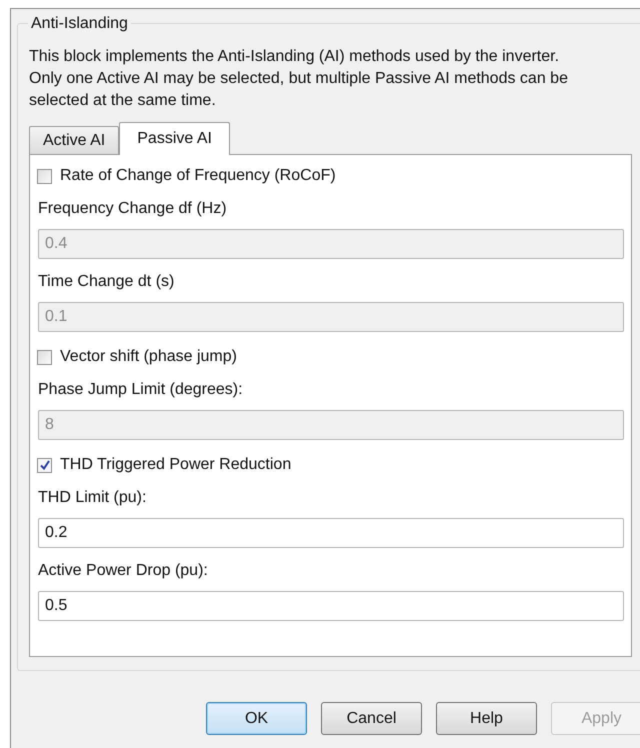  I want to click on field-label: Phase Jump Limit (degrees):, so click(141, 390).